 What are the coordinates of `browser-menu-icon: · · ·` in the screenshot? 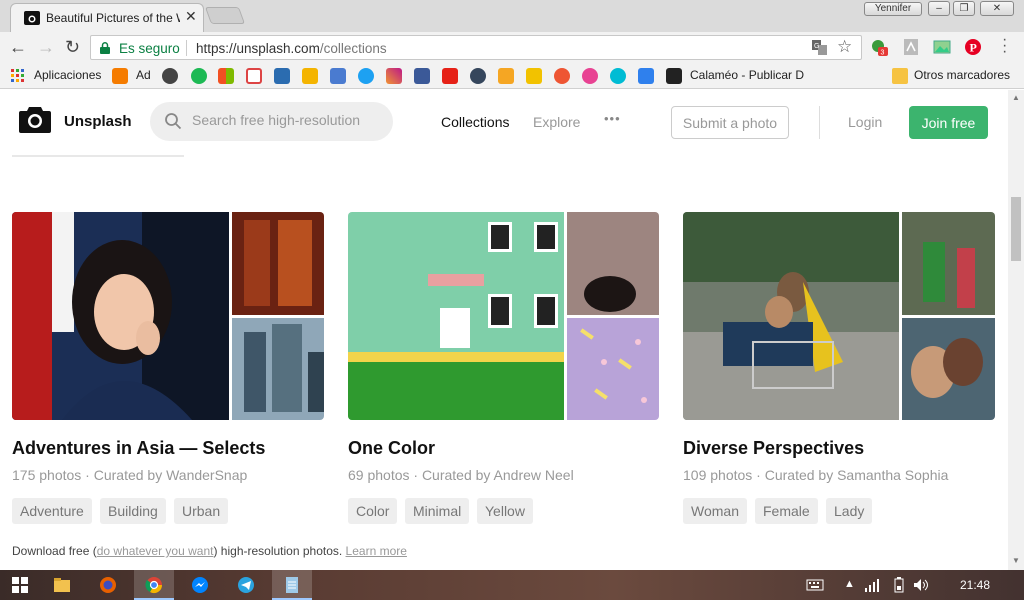 It's located at (1004, 46).